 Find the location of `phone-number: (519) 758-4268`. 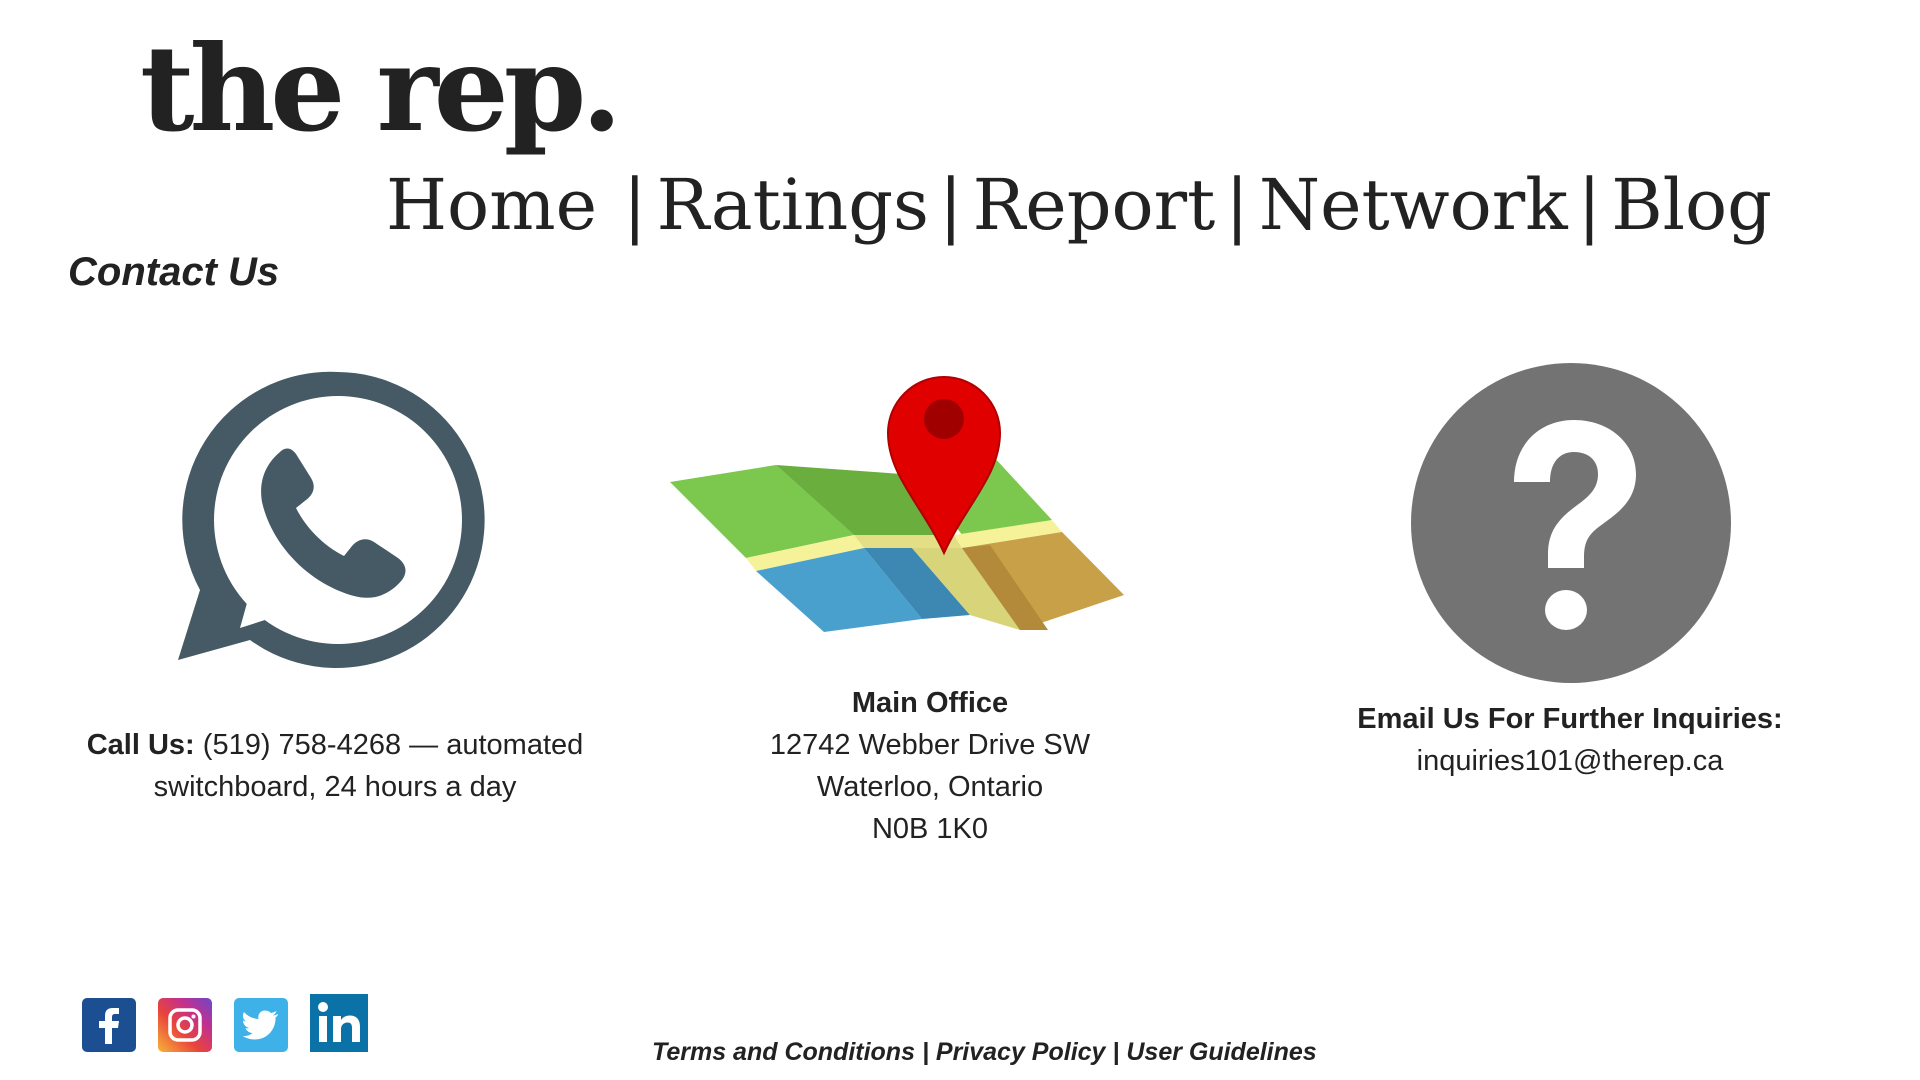

phone-number: (519) 758-4268 is located at coordinates (302, 745).